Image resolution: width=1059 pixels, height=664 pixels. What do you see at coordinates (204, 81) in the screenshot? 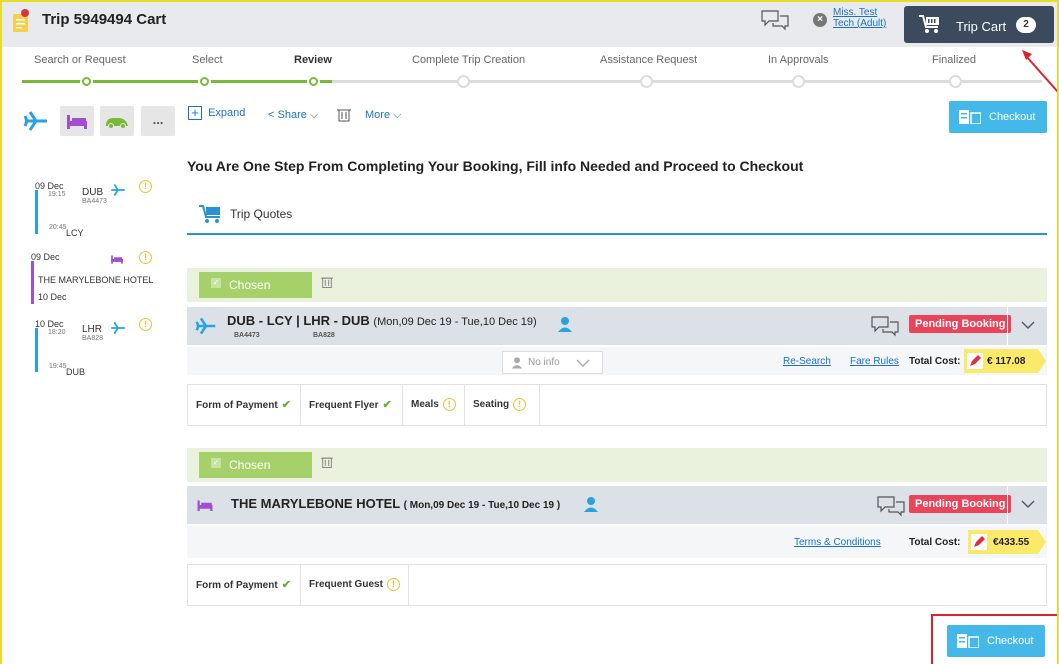
I see `step-dot-select` at bounding box center [204, 81].